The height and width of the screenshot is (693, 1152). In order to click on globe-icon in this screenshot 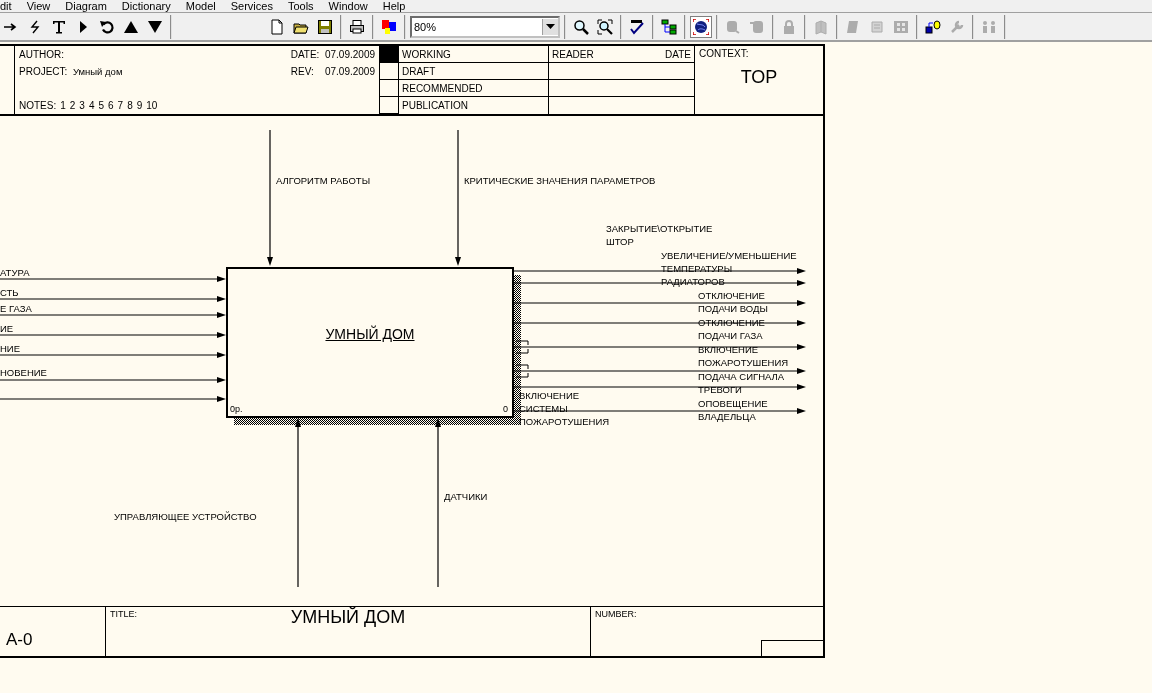, I will do `click(701, 26)`.